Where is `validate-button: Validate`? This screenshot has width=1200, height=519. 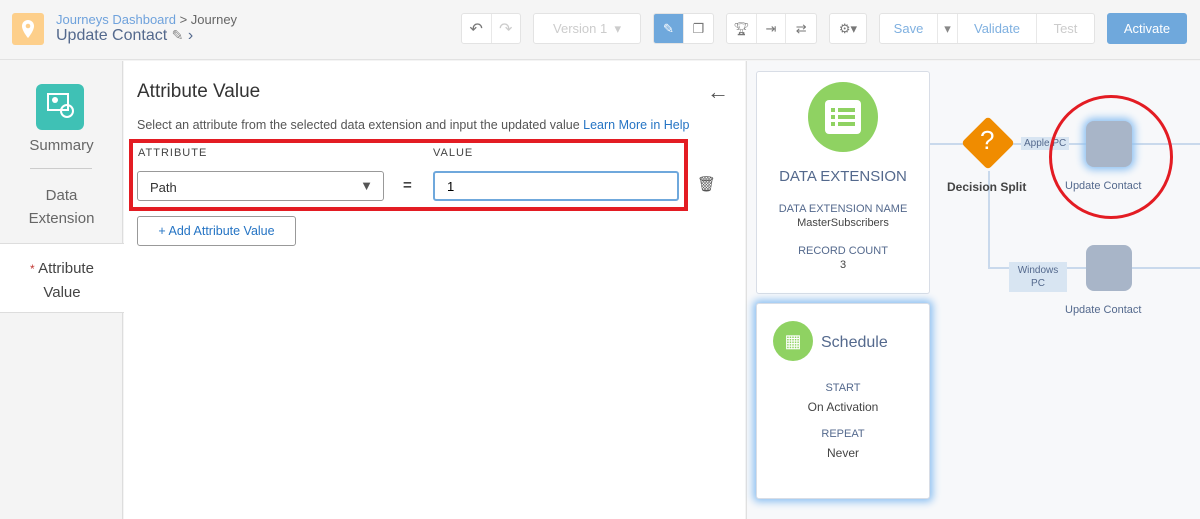
validate-button: Validate is located at coordinates (997, 28).